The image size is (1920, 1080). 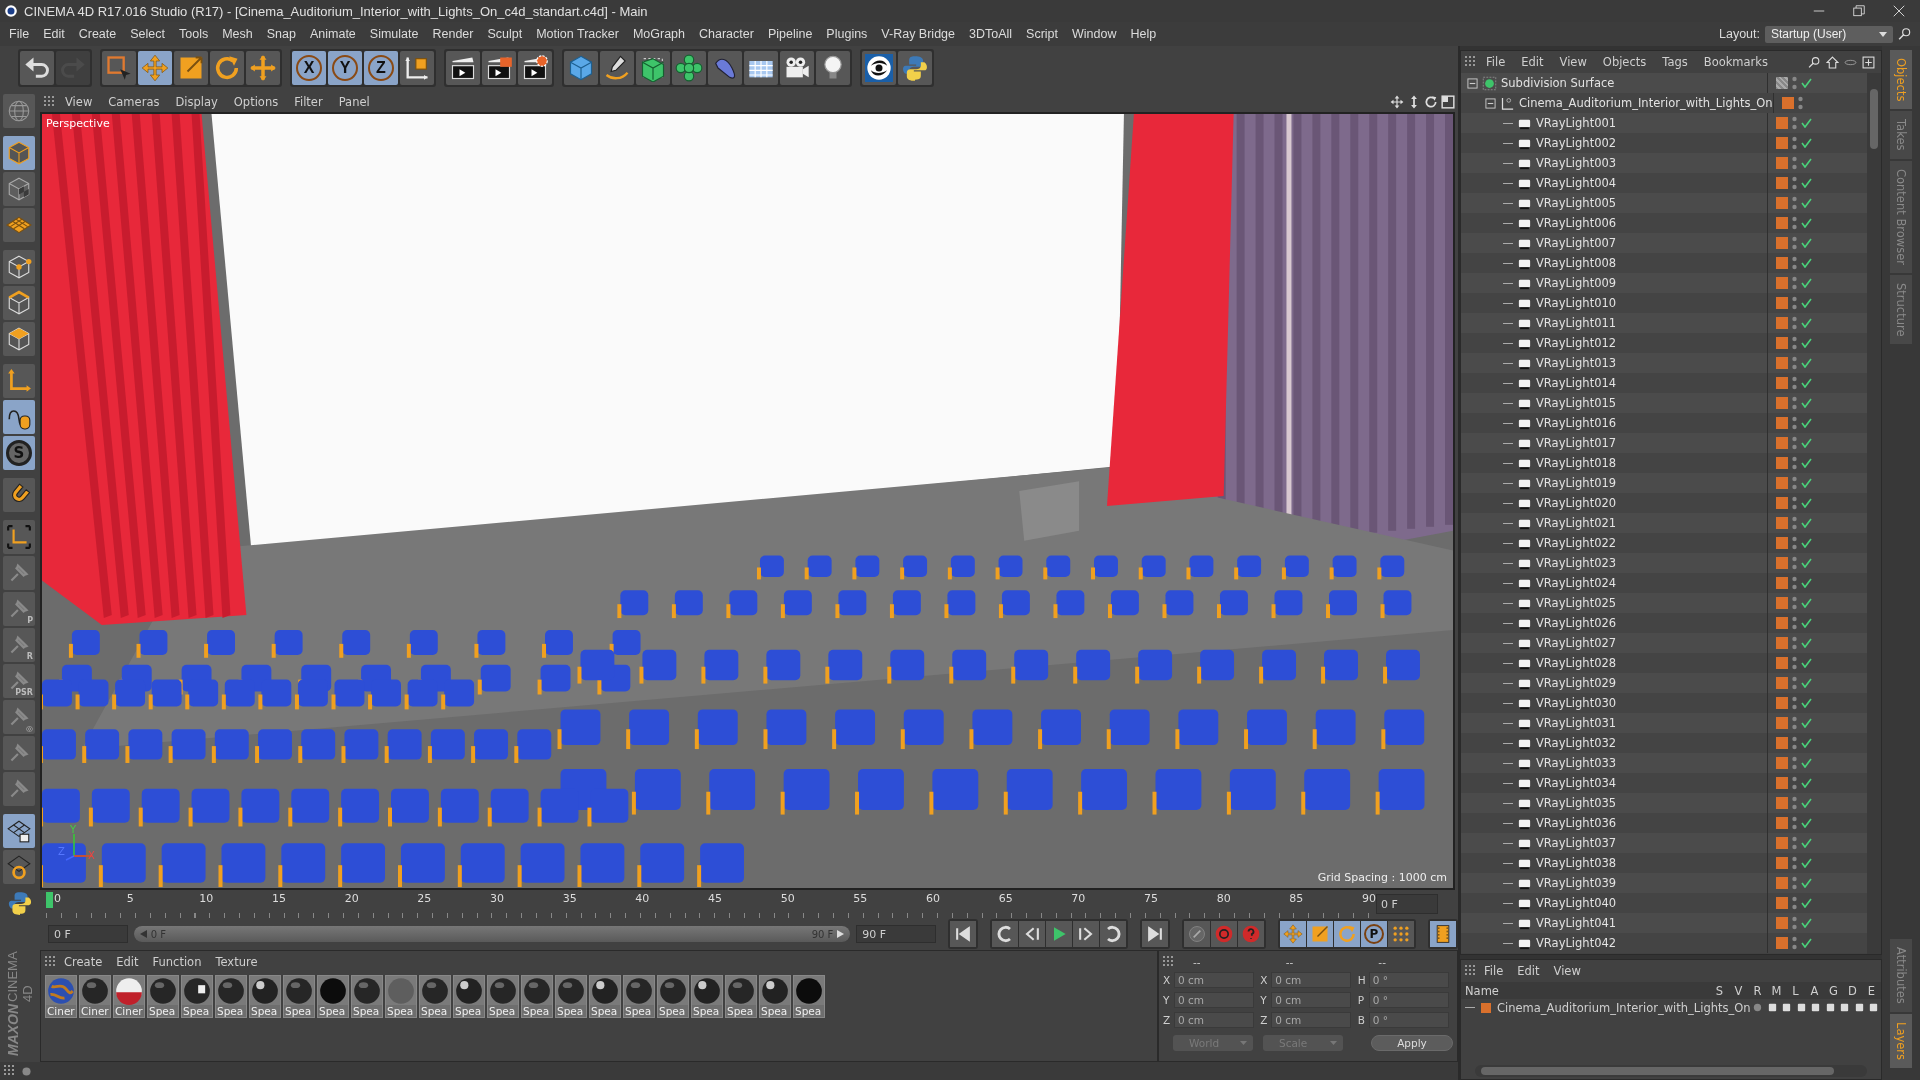 What do you see at coordinates (1664, 163) in the screenshot?
I see `object-row: VRayLight003` at bounding box center [1664, 163].